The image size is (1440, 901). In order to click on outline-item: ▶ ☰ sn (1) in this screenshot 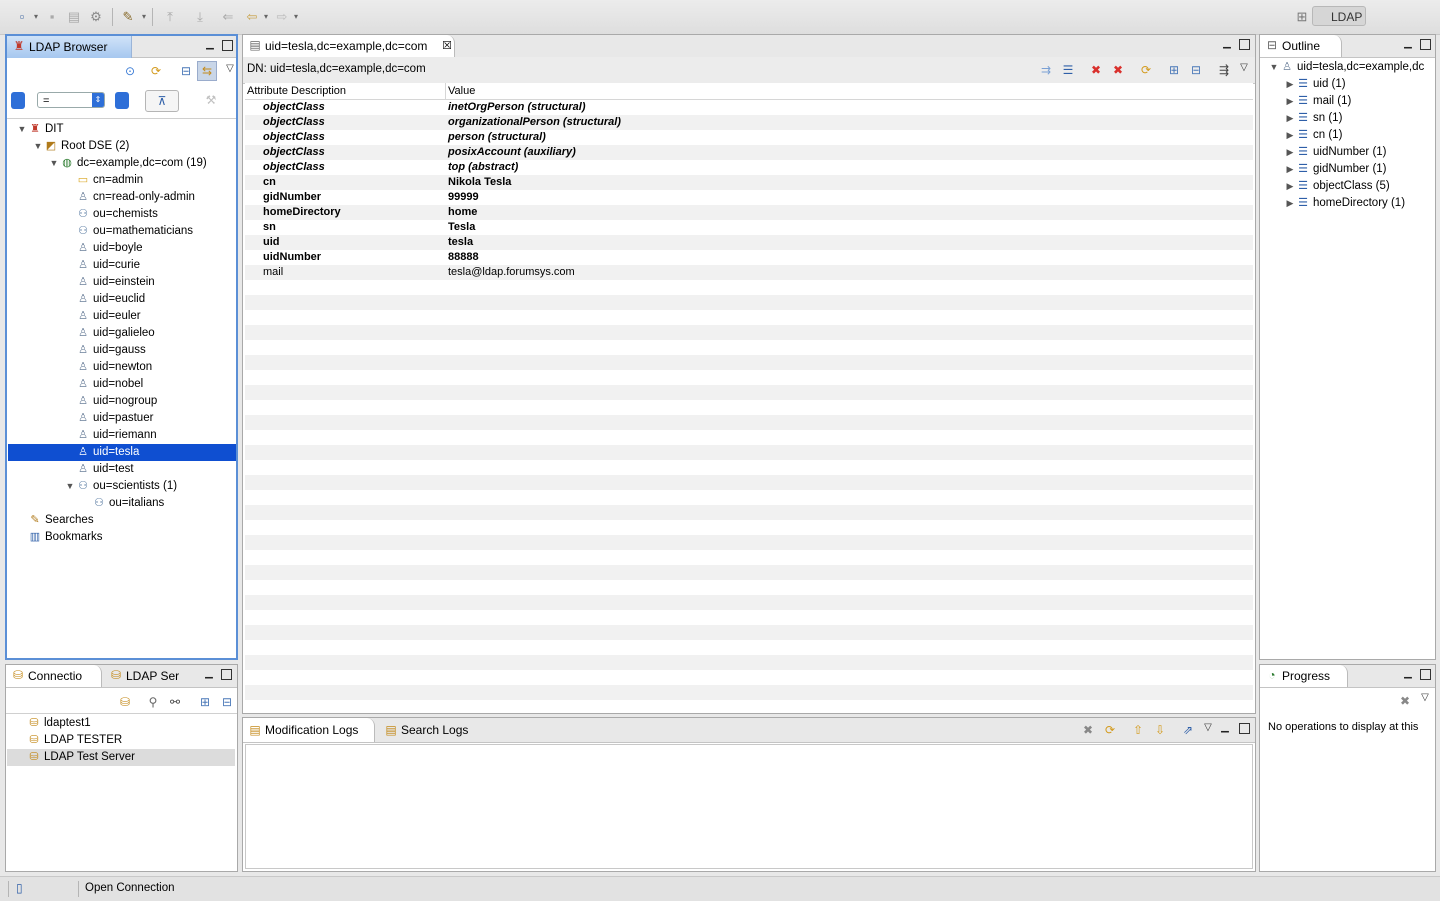, I will do `click(1313, 118)`.